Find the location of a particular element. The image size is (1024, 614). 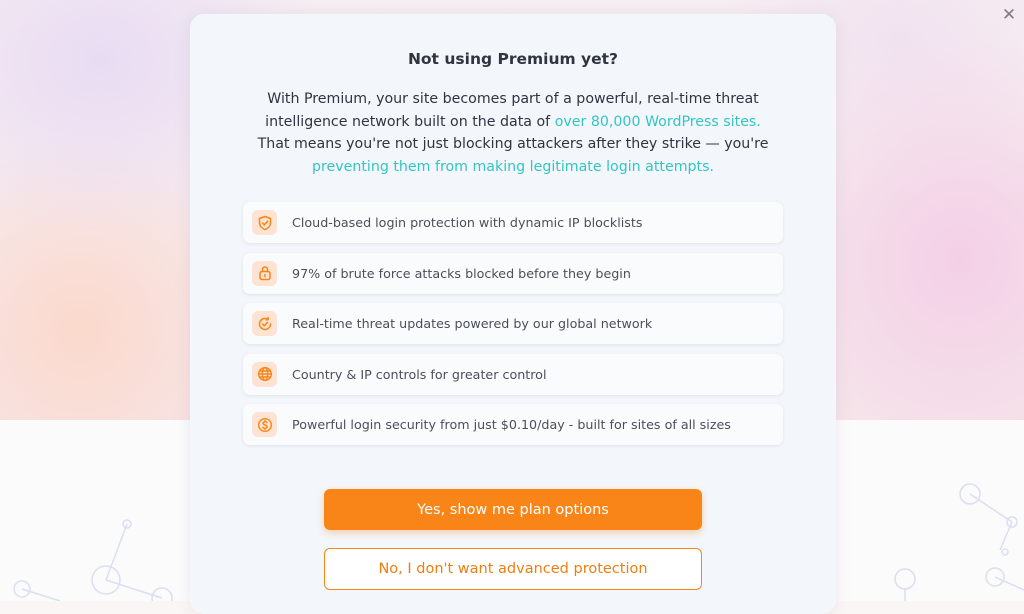

refresh-check-icon is located at coordinates (264, 323).